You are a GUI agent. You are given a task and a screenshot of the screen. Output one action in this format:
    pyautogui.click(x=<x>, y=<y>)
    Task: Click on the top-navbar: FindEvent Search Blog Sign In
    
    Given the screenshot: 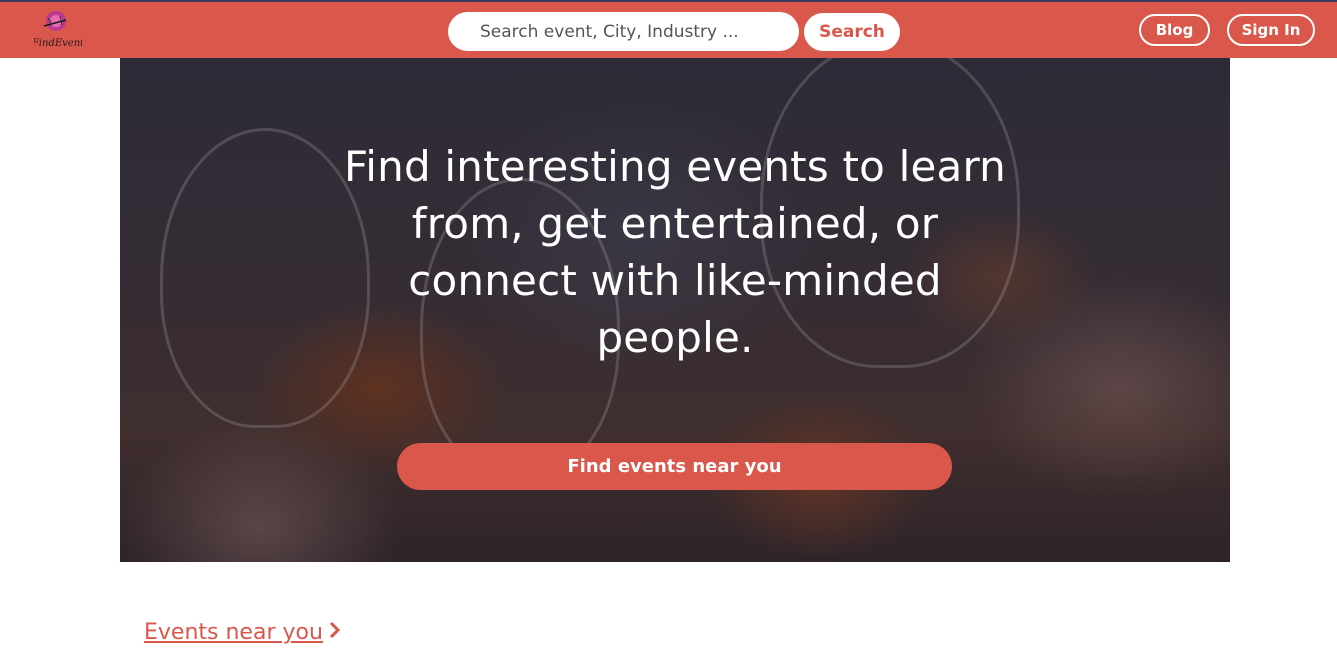 What is the action you would take?
    pyautogui.click(x=668, y=29)
    